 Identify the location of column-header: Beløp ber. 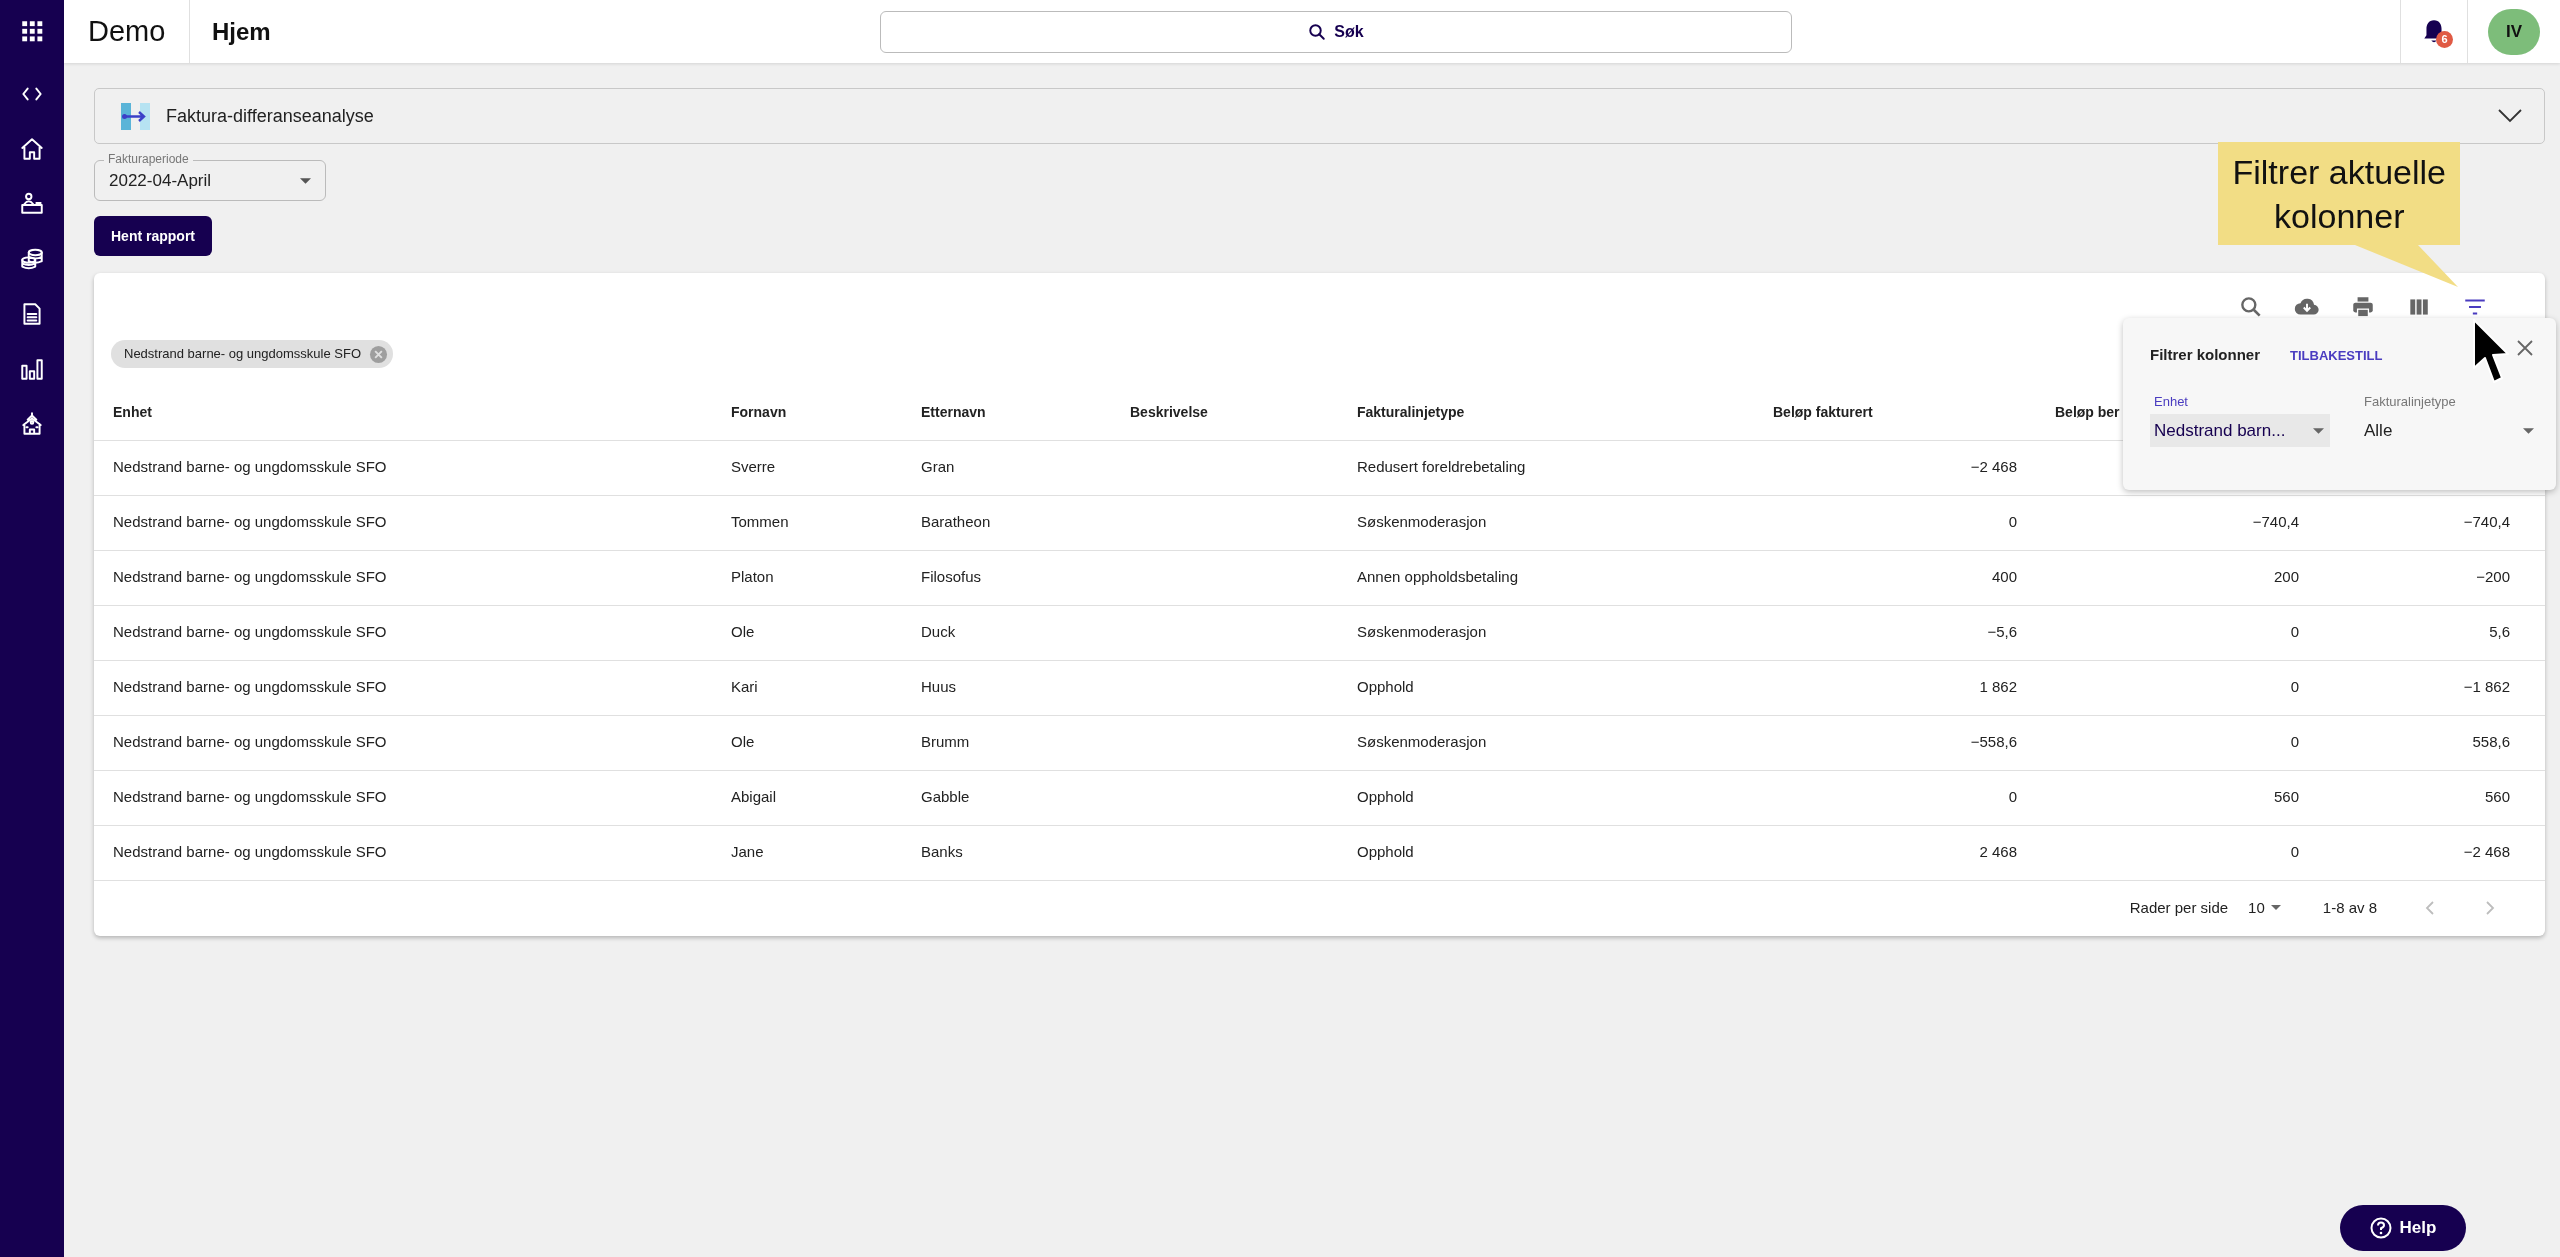
(2087, 411).